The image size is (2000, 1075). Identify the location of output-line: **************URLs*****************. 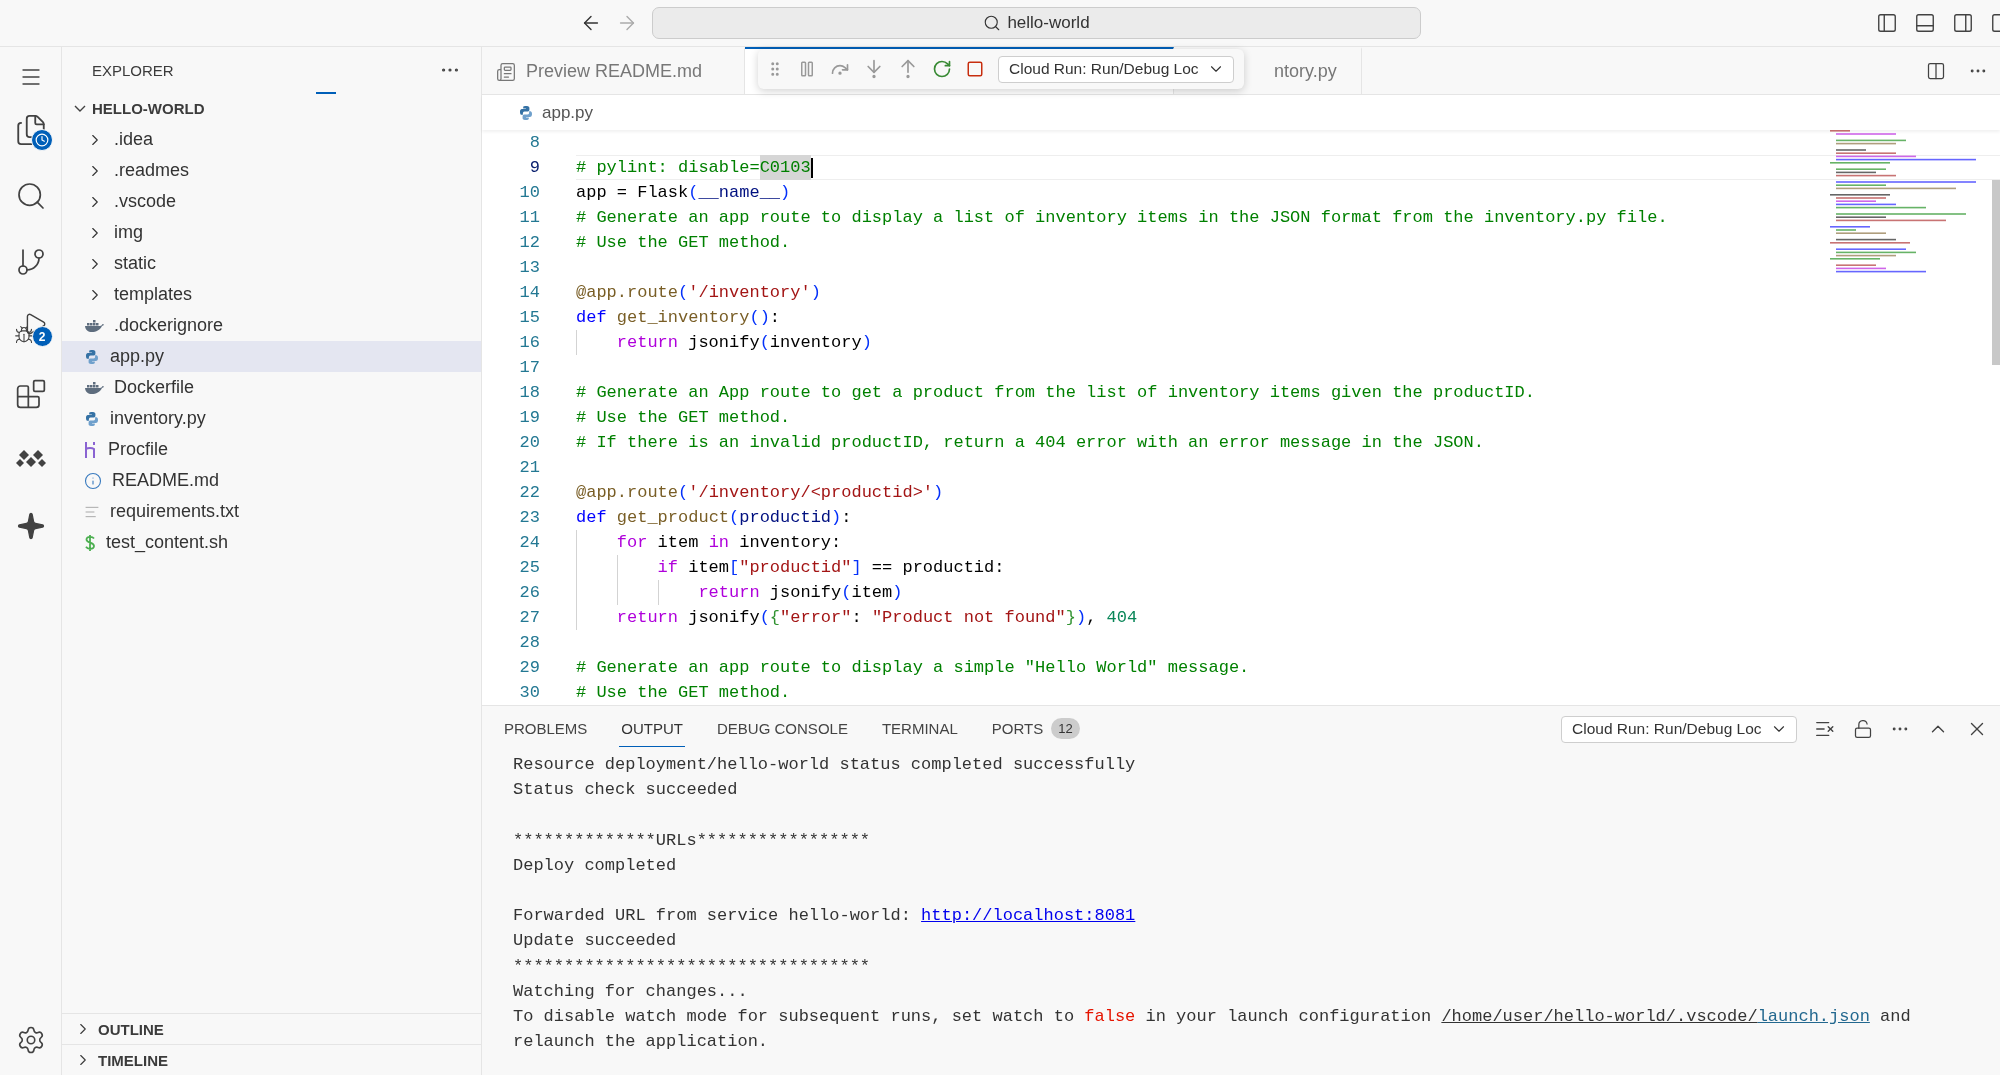
(692, 840).